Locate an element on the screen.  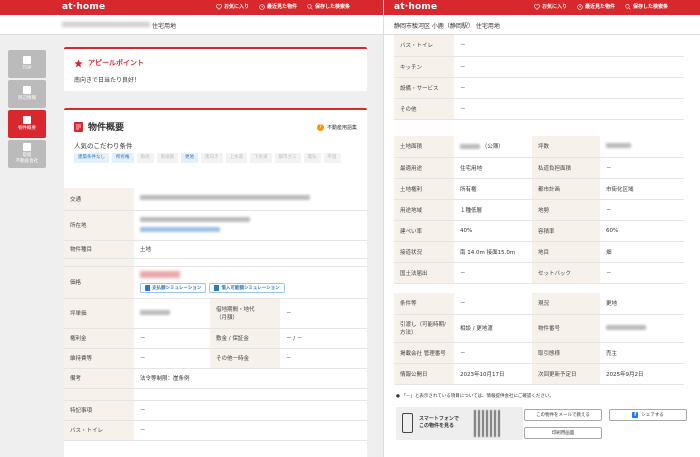
price-key: 価格 is located at coordinates (99, 282).